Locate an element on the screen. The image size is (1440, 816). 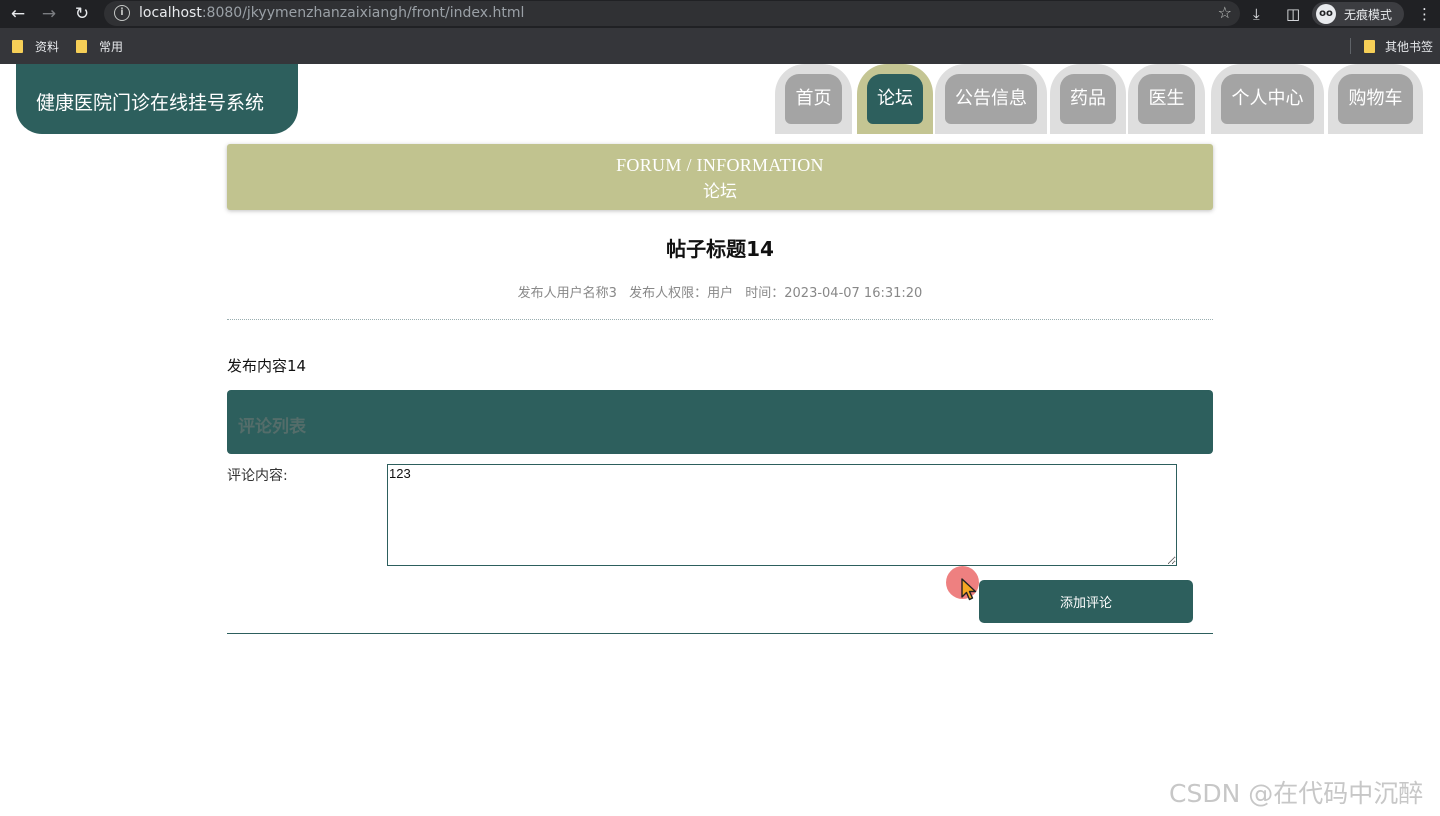
incognito-badge: oo 无痕模式 is located at coordinates (1358, 14).